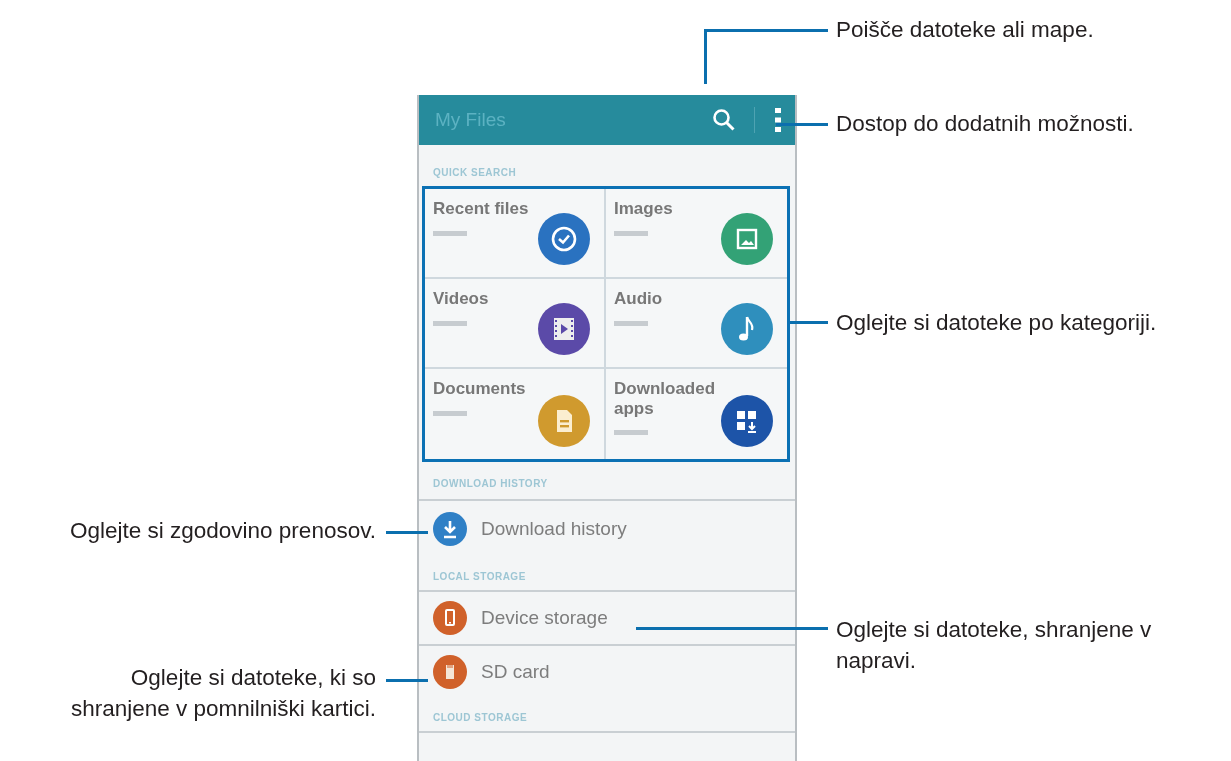 This screenshot has width=1231, height=761. What do you see at coordinates (554, 528) in the screenshot?
I see `row-label: Download history` at bounding box center [554, 528].